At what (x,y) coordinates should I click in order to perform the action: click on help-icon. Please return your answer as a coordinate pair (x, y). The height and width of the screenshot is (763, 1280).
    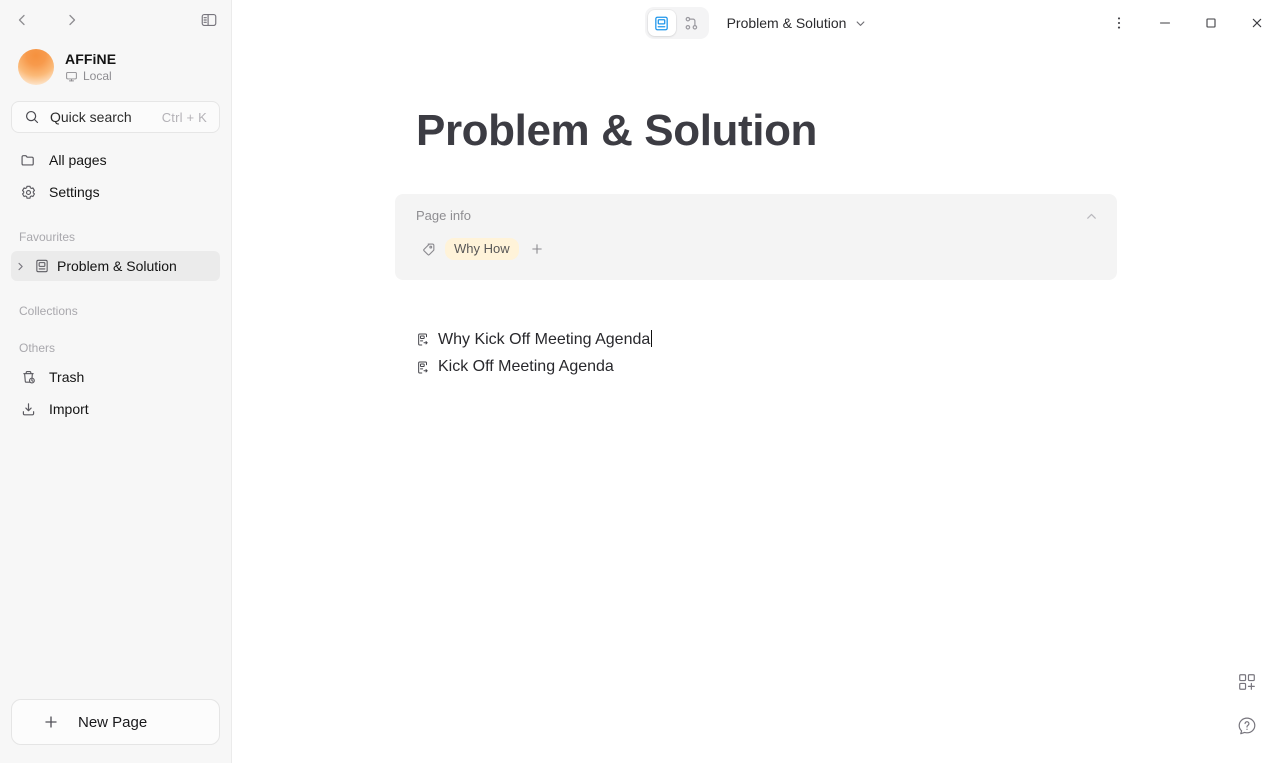
    Looking at the image, I should click on (1247, 726).